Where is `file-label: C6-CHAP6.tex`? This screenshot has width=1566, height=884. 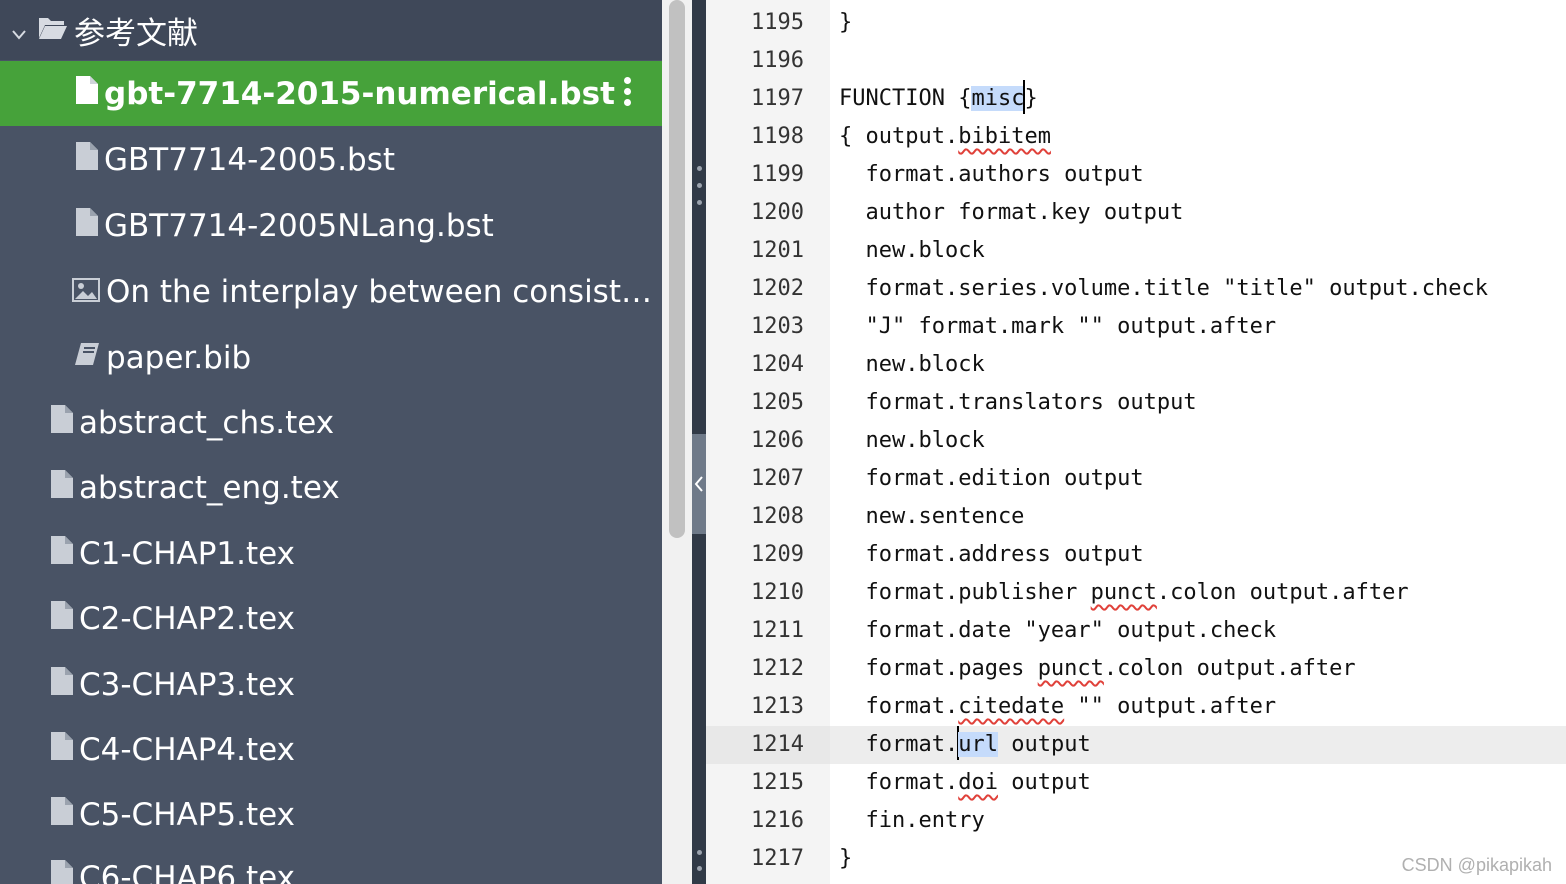
file-label: C6-CHAP6.tex is located at coordinates (187, 871).